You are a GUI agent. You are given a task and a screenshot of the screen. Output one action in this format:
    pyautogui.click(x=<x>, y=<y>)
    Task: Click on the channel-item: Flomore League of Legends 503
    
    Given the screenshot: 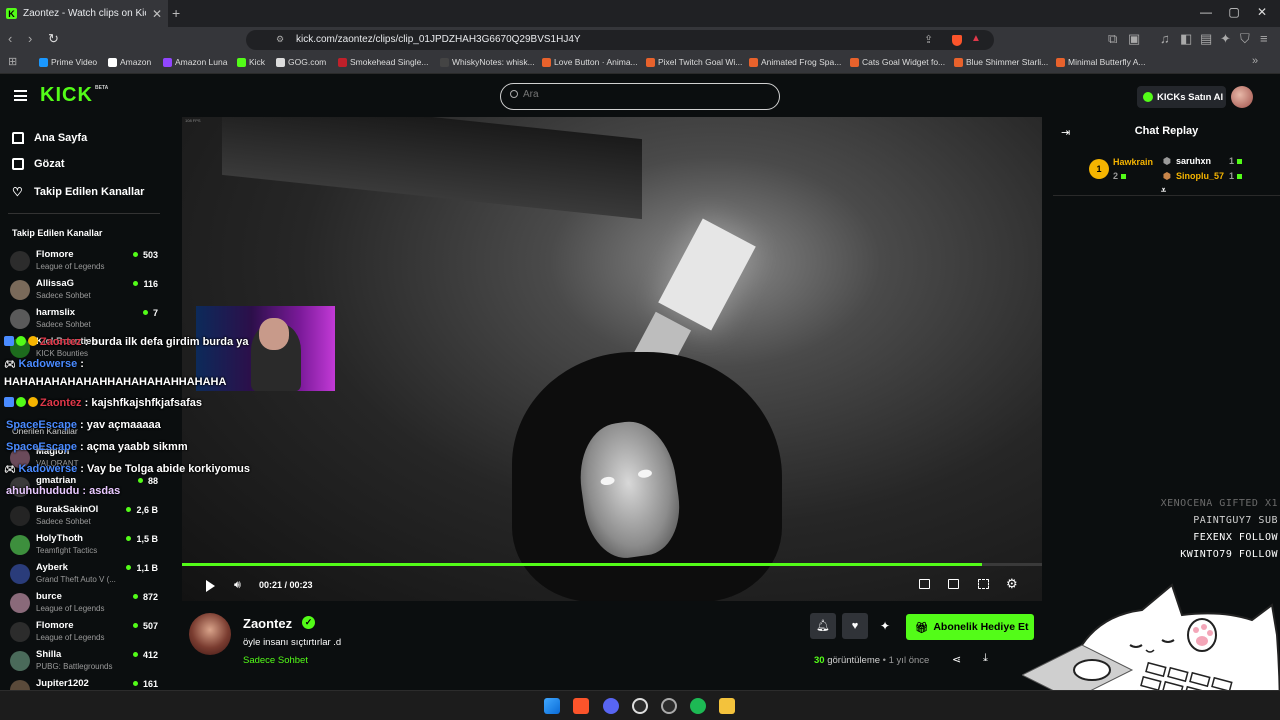 What is the action you would take?
    pyautogui.click(x=85, y=262)
    